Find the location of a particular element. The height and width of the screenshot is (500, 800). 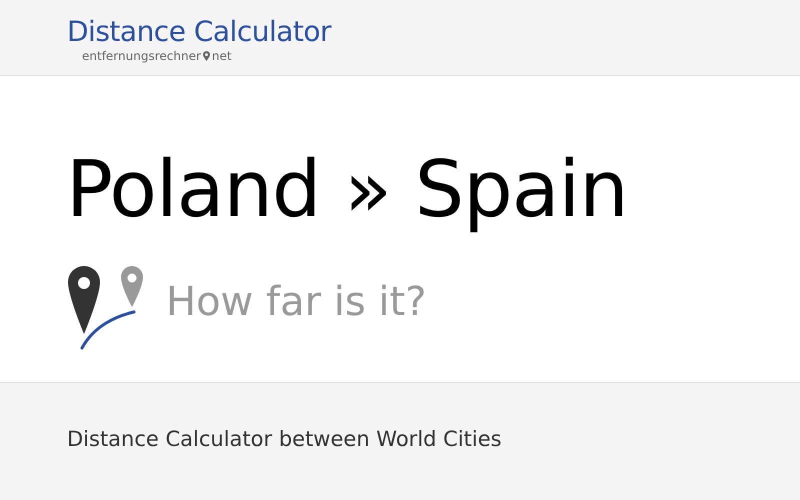

footer-text: Distance Calculator between World Cities is located at coordinates (284, 439).